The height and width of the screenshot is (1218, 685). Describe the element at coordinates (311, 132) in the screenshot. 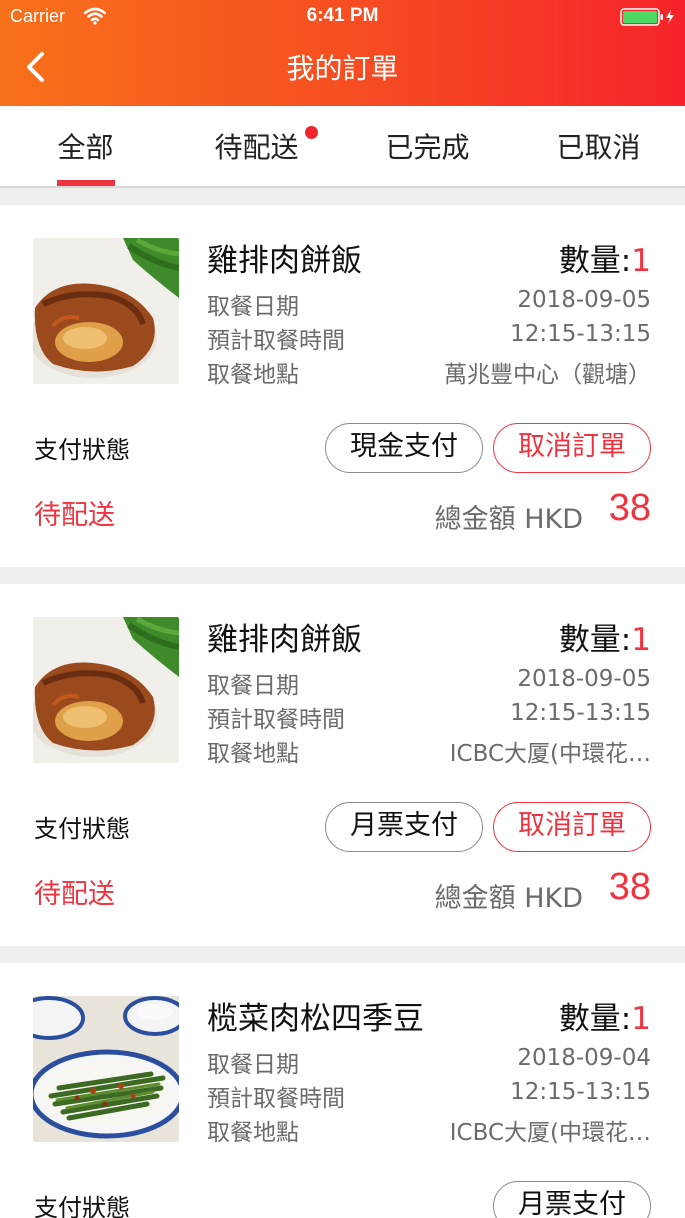

I see `notification-dot` at that location.